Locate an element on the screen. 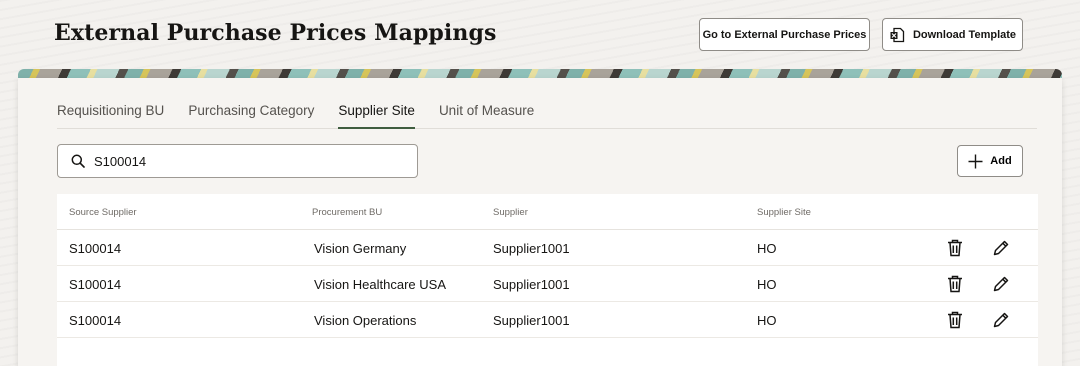  download-button-label: Download Template is located at coordinates (964, 34).